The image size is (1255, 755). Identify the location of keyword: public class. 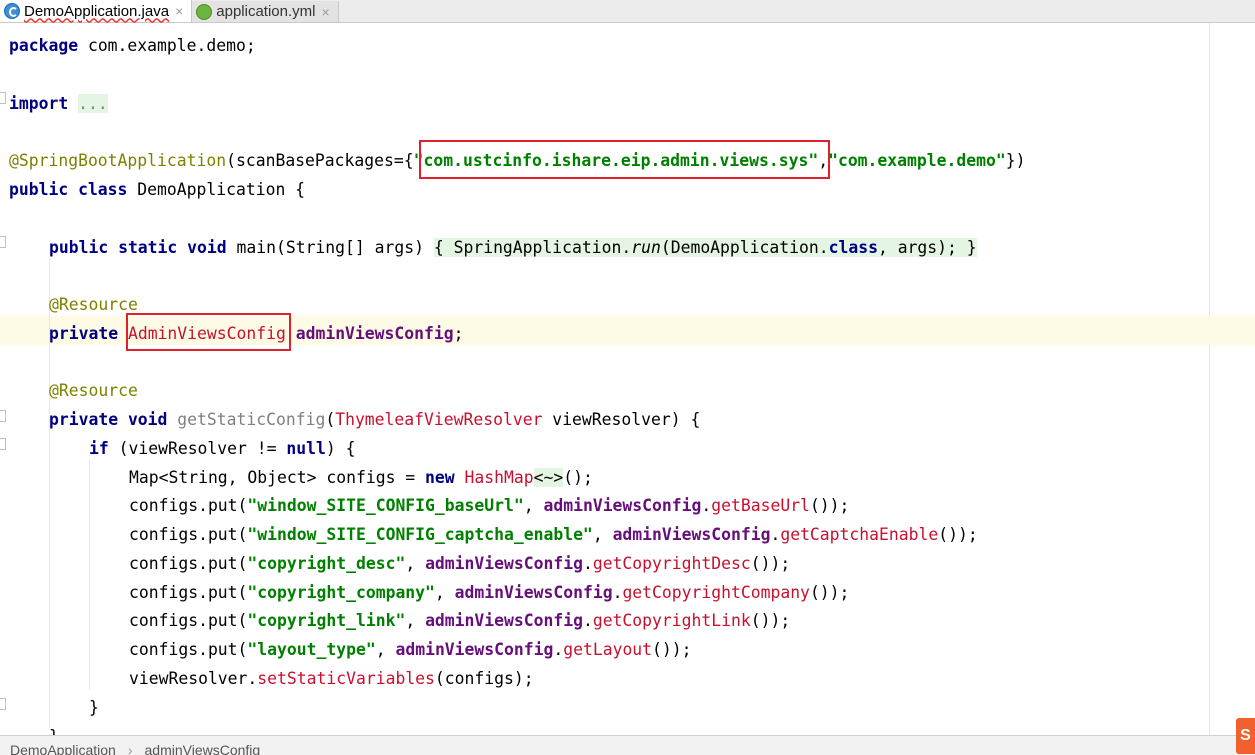
(68, 189).